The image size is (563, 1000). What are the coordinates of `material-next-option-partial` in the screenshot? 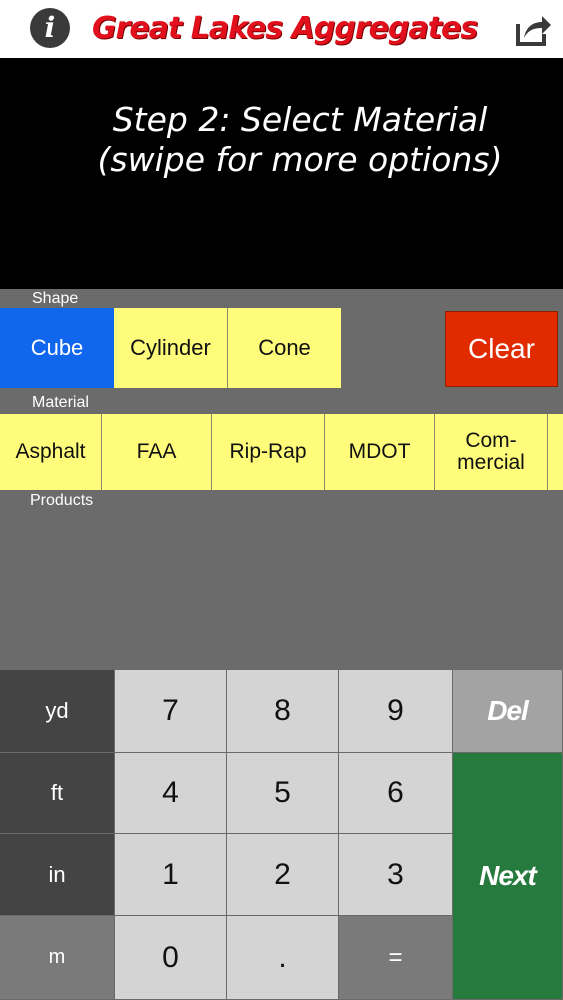 It's located at (555, 452).